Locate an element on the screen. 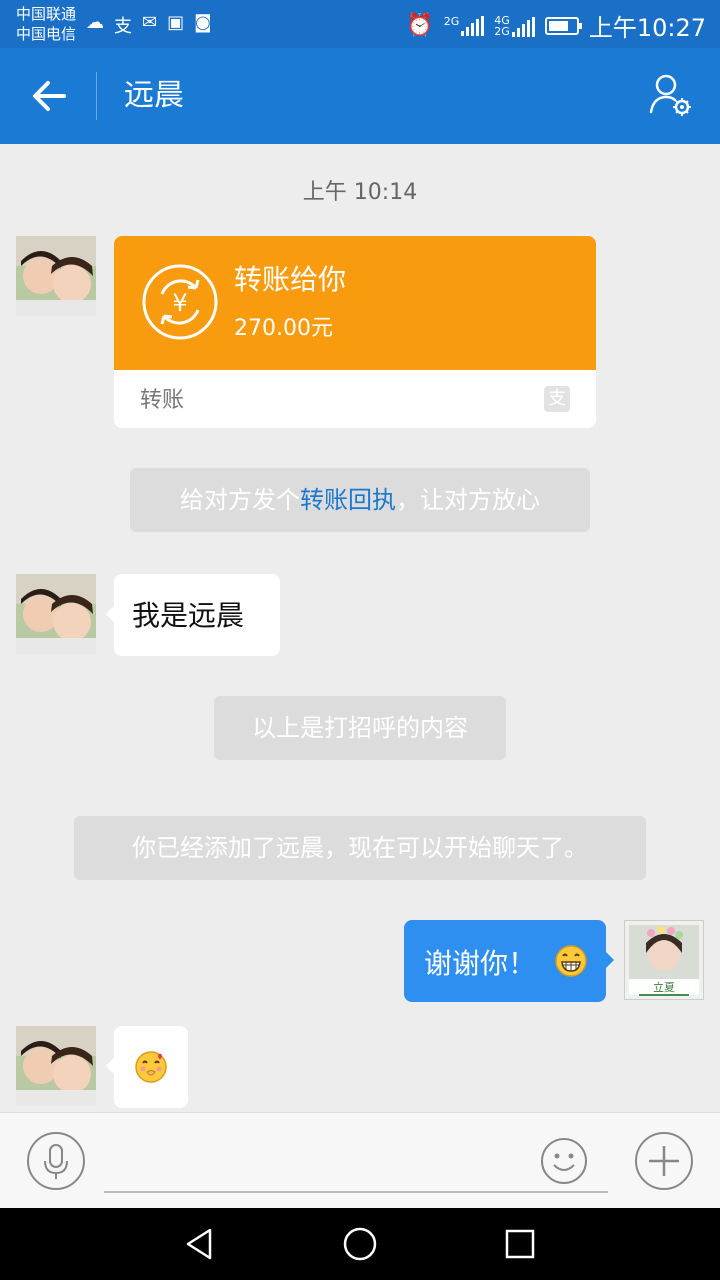 This screenshot has height=1280, width=720. voice-input-button is located at coordinates (56, 1161).